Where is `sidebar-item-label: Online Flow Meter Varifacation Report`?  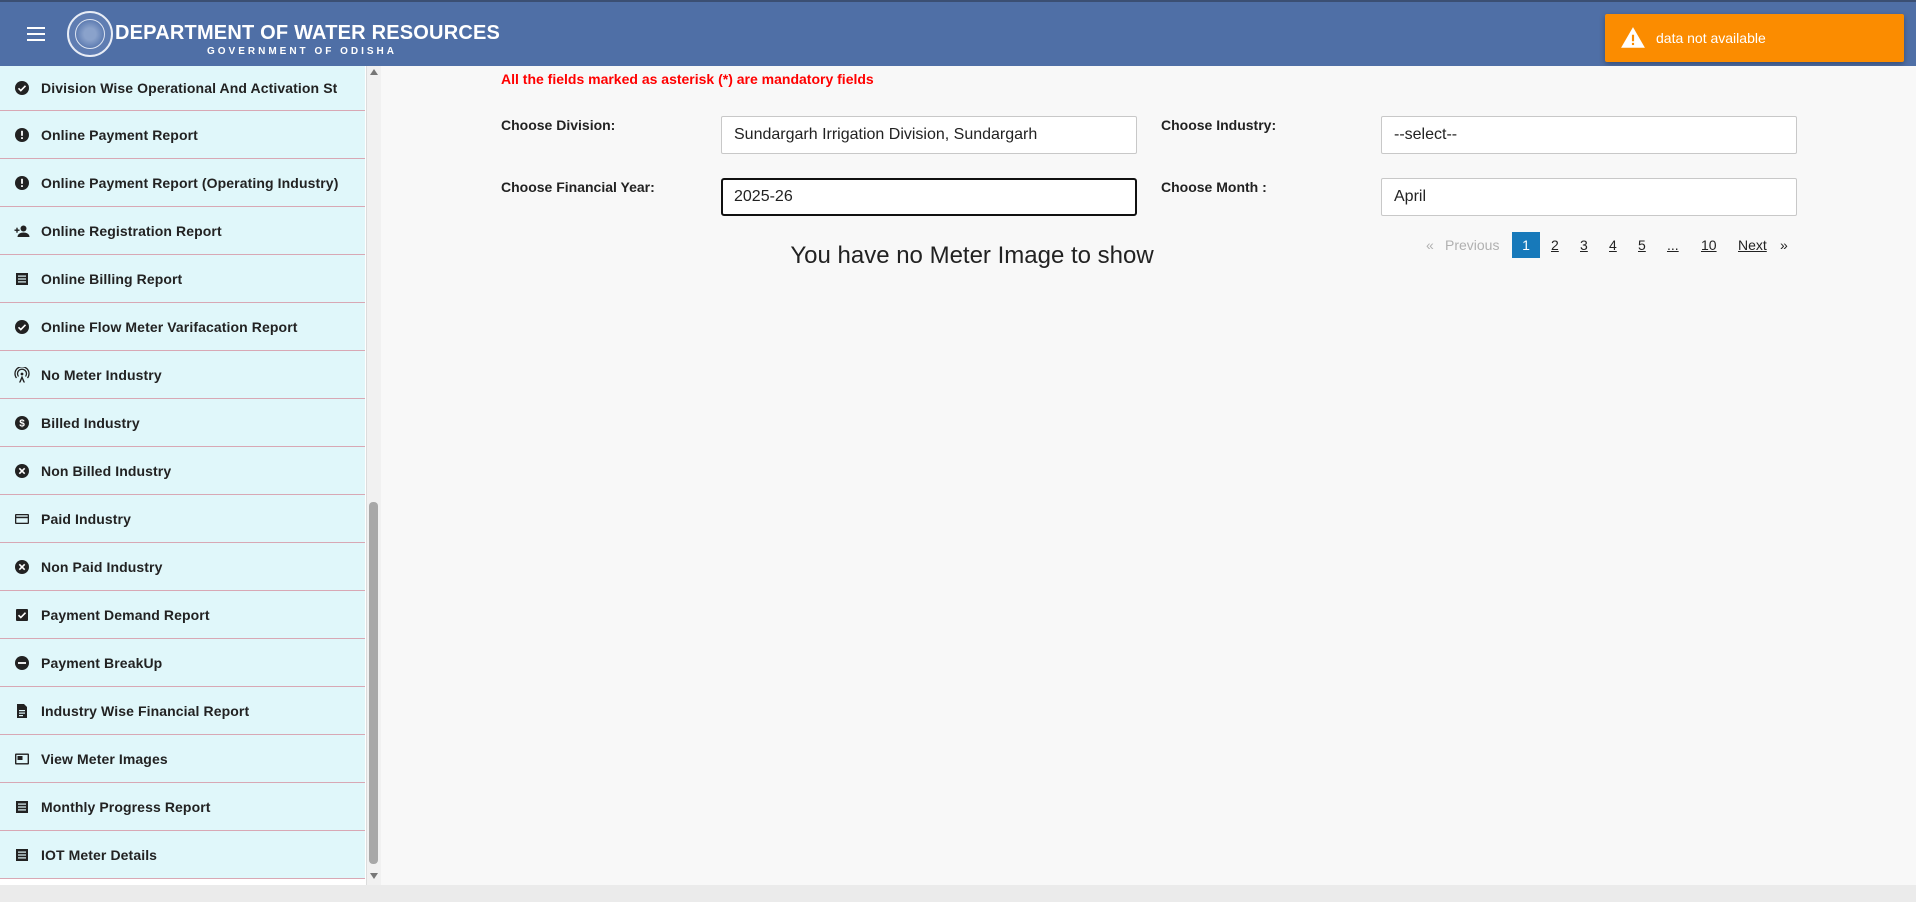 sidebar-item-label: Online Flow Meter Varifacation Report is located at coordinates (169, 326).